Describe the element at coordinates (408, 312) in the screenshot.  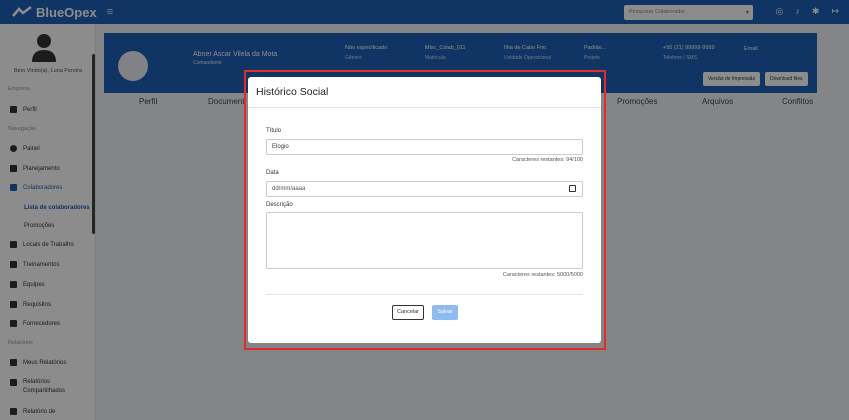
I see `cancel-button: Cancelar` at that location.